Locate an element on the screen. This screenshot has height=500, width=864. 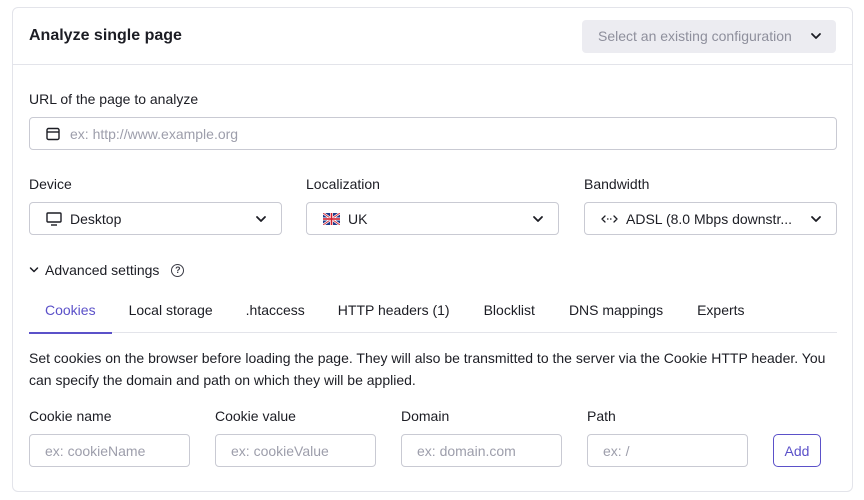
localization-value: UK is located at coordinates (358, 218).